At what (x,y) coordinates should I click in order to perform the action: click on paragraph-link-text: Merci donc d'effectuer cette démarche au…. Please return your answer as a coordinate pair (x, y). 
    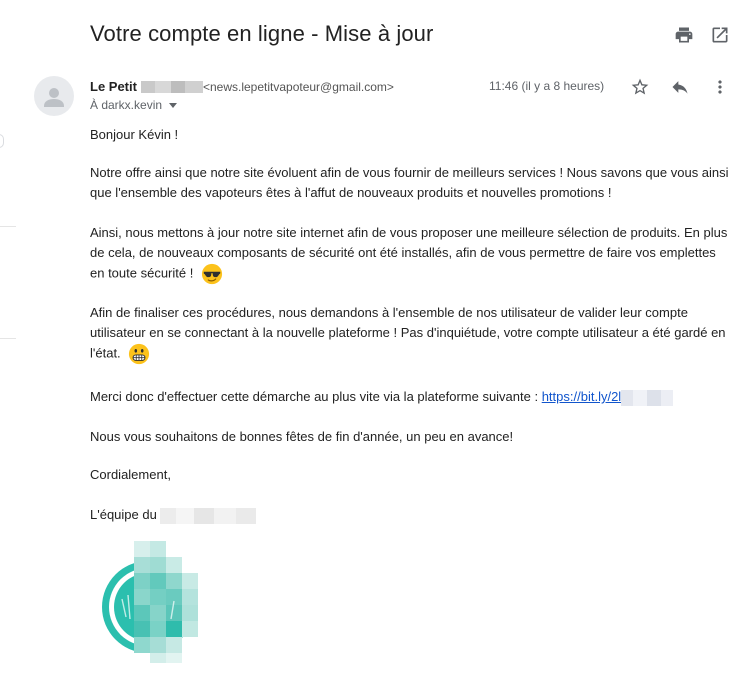
    Looking at the image, I should click on (316, 396).